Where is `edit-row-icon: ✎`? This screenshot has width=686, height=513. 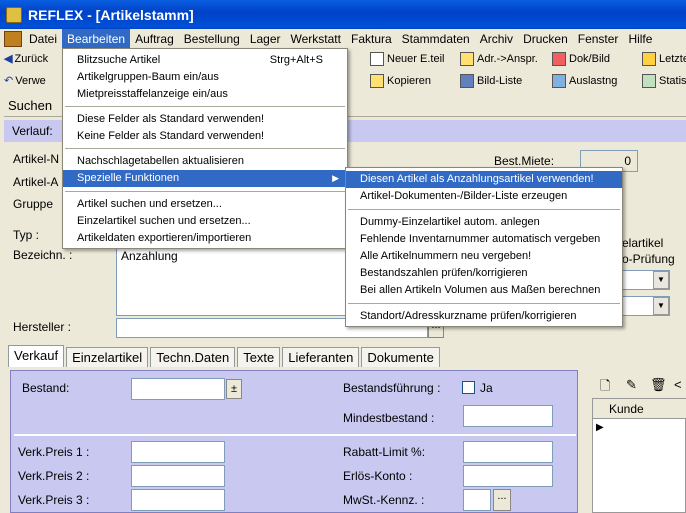
edit-row-icon: ✎ is located at coordinates (631, 385).